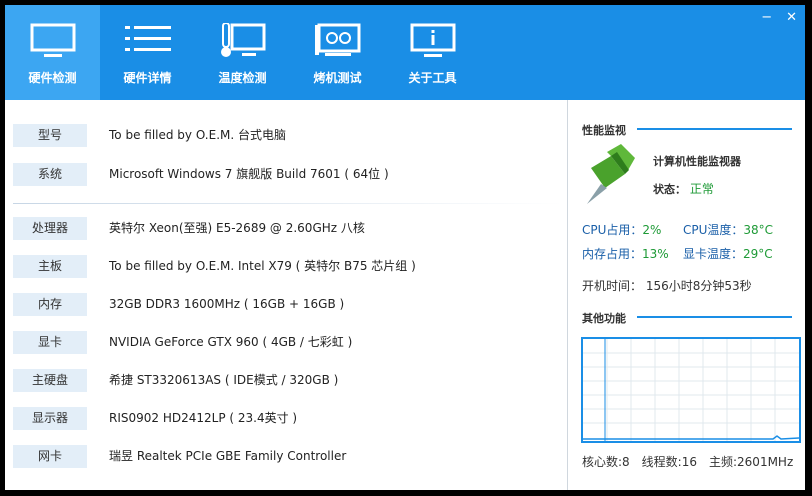  I want to click on info-key: 主硬盘, so click(50, 380).